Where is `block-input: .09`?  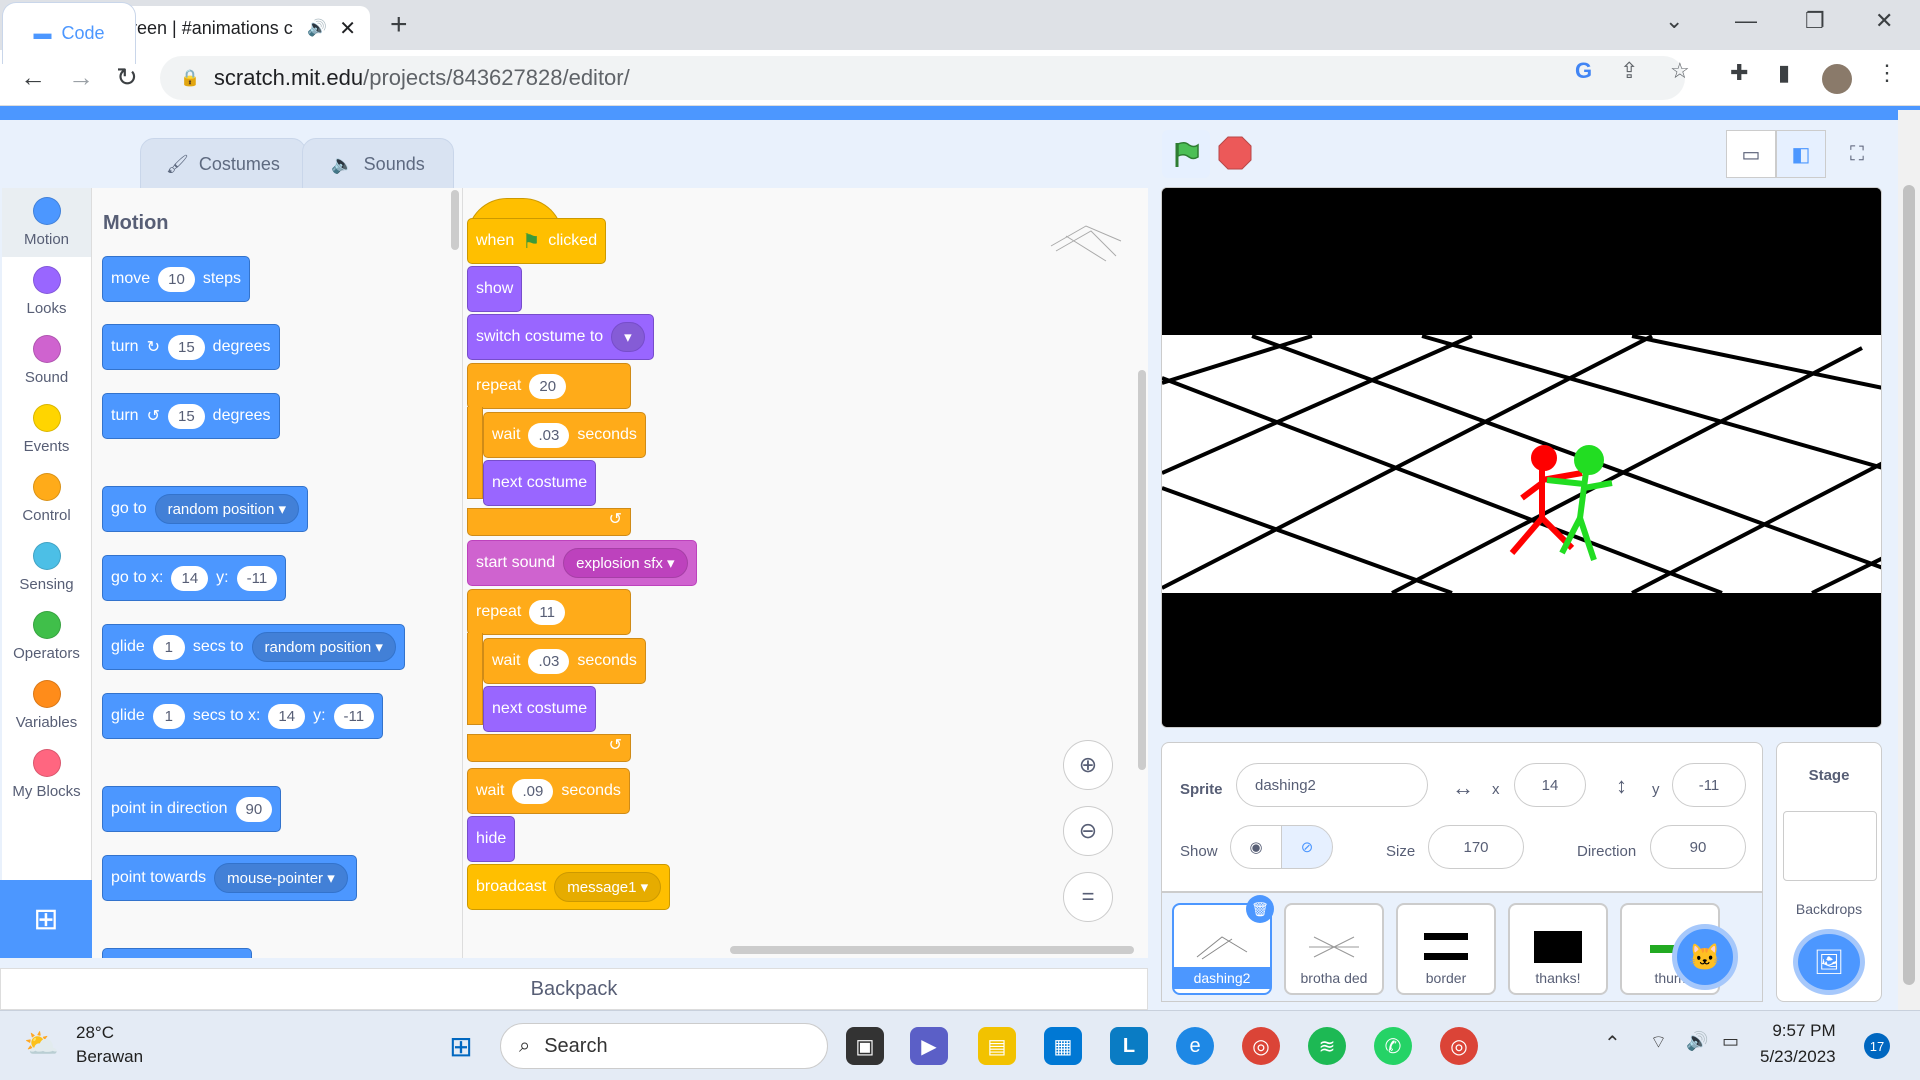
block-input: .09 is located at coordinates (533, 791).